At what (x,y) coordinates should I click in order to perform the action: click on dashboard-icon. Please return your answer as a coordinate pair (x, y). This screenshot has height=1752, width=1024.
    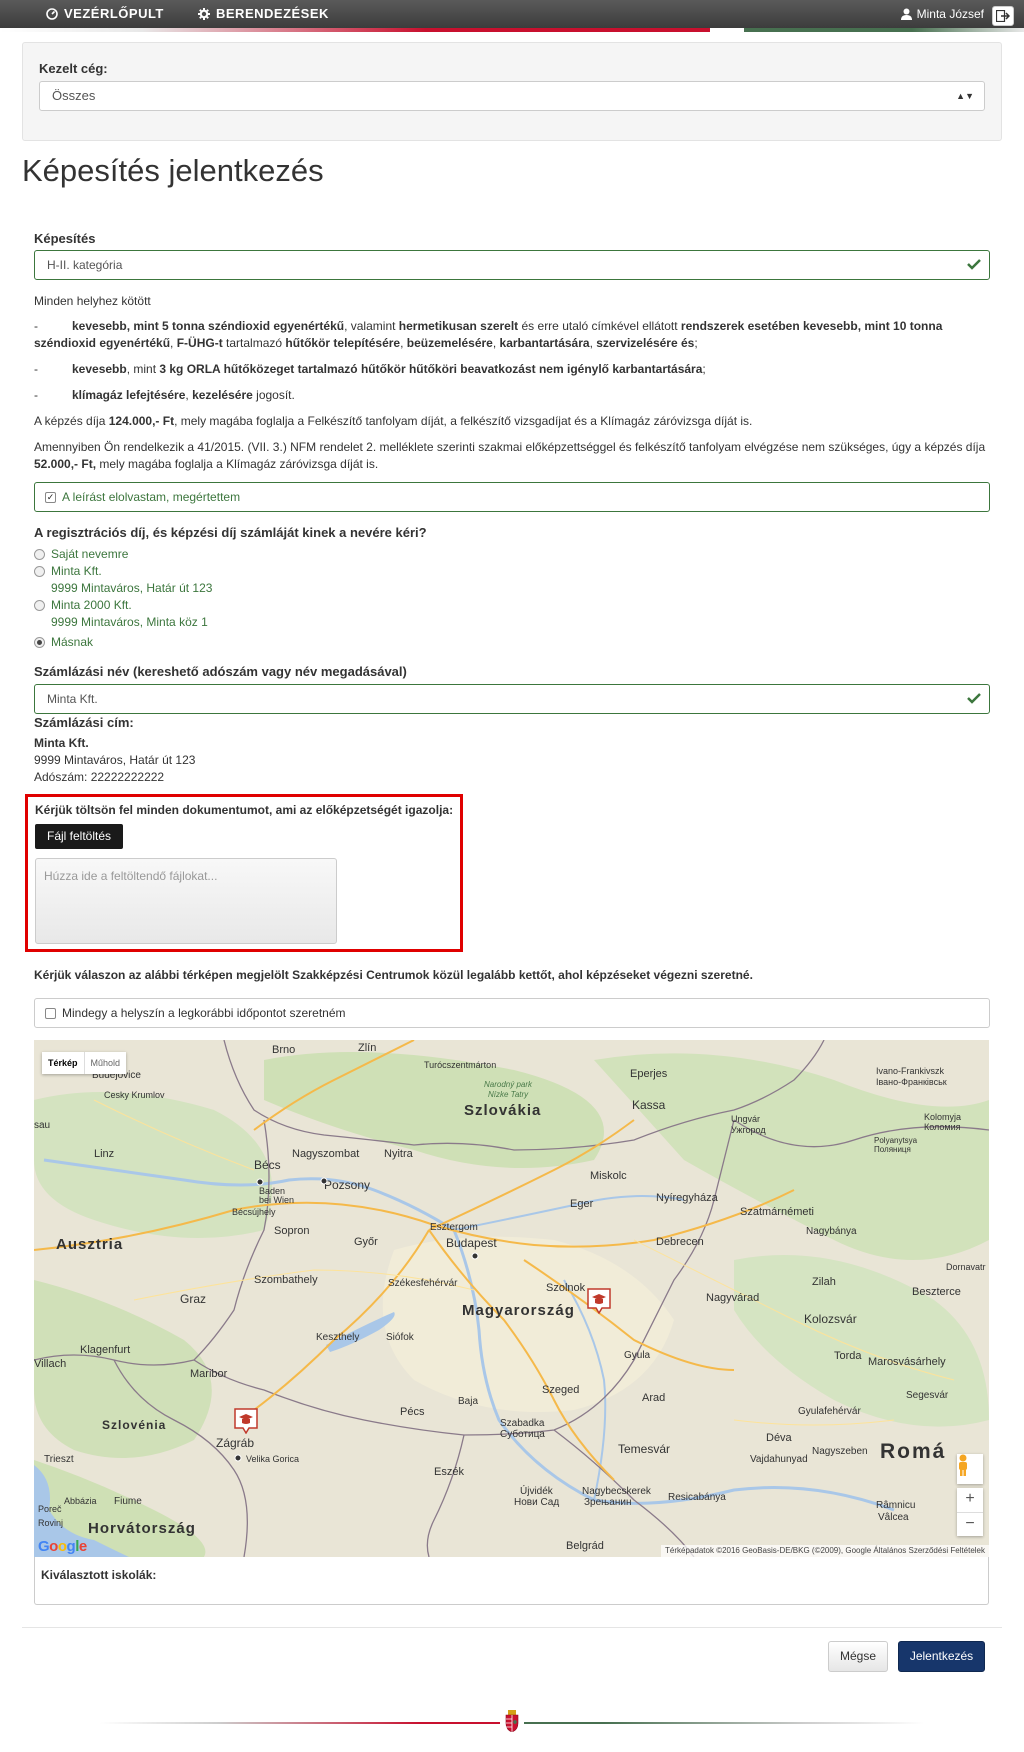
    Looking at the image, I should click on (52, 14).